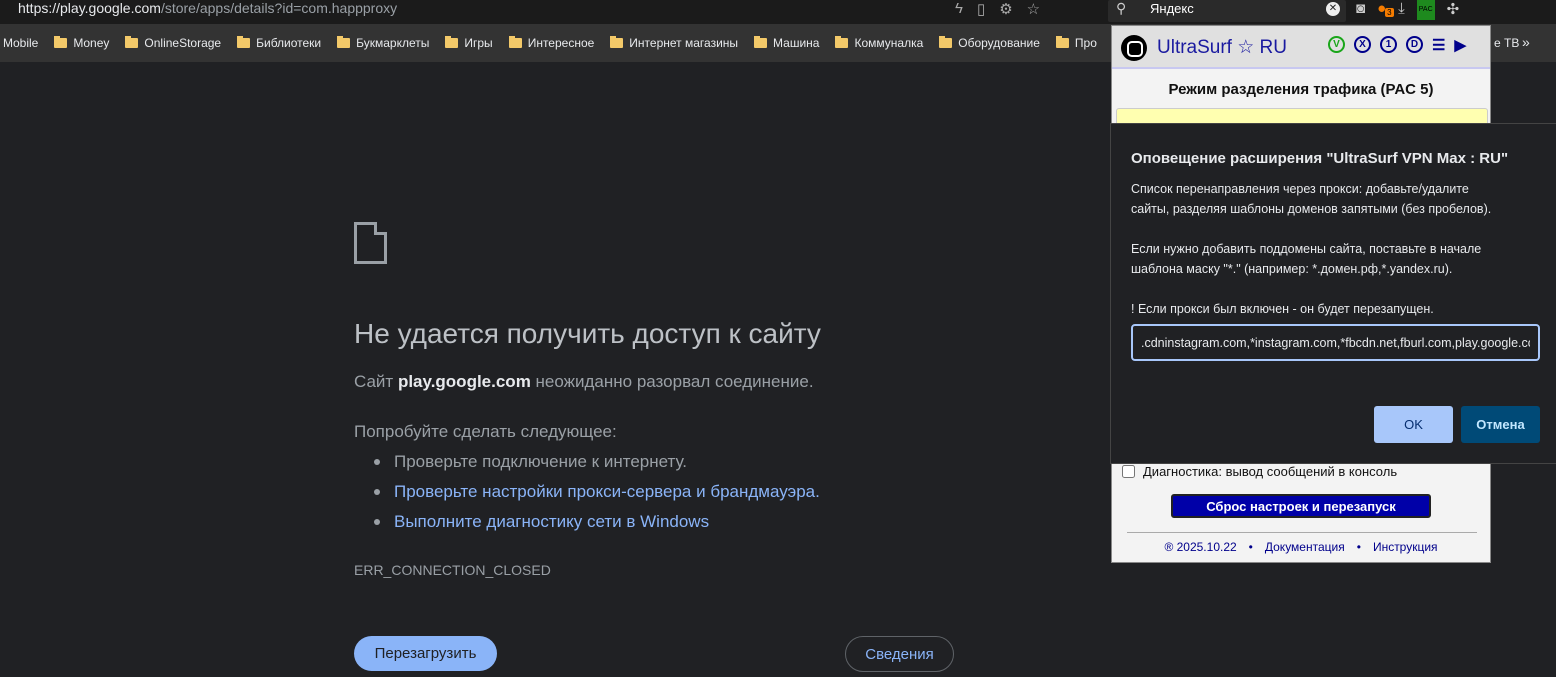 The image size is (1556, 677). What do you see at coordinates (1301, 89) in the screenshot?
I see `popup-mode-title: Режим разделения трафика (PAC 5)` at bounding box center [1301, 89].